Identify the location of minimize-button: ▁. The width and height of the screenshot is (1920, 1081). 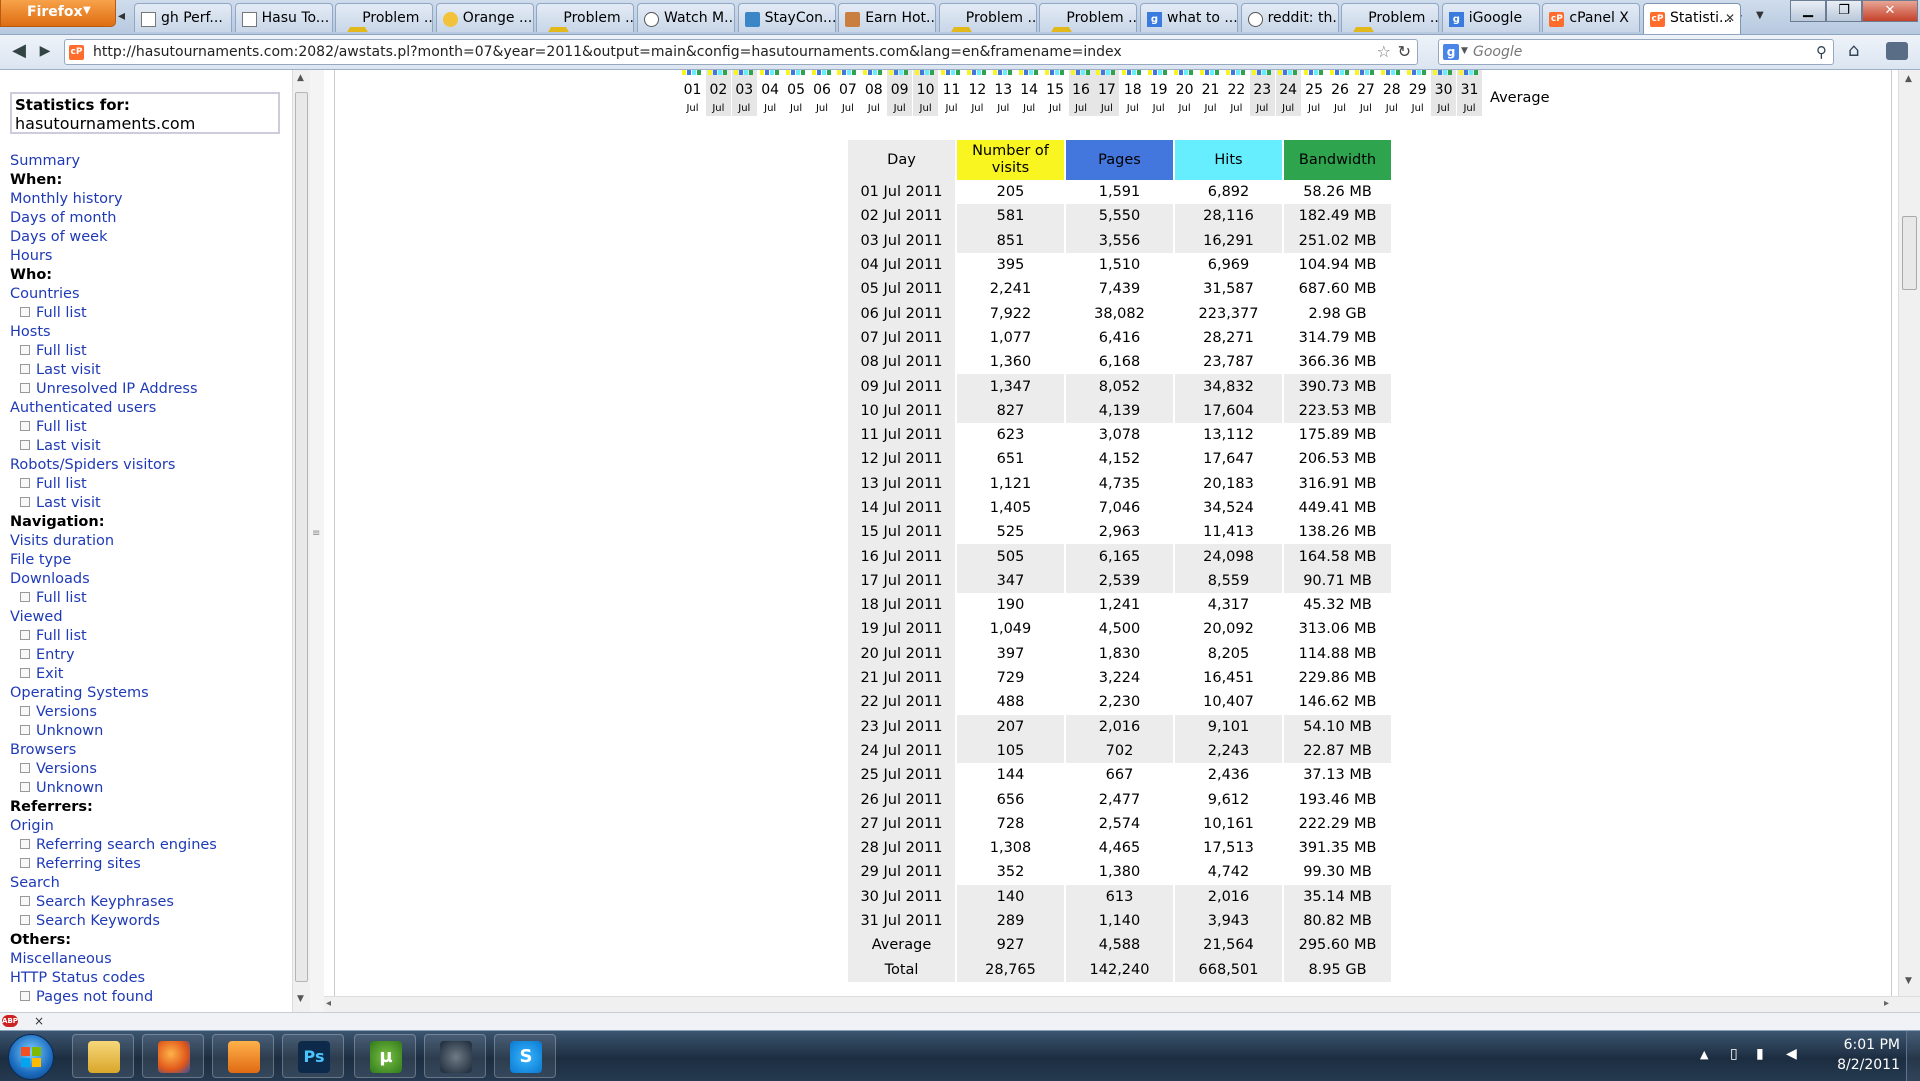
(1808, 11).